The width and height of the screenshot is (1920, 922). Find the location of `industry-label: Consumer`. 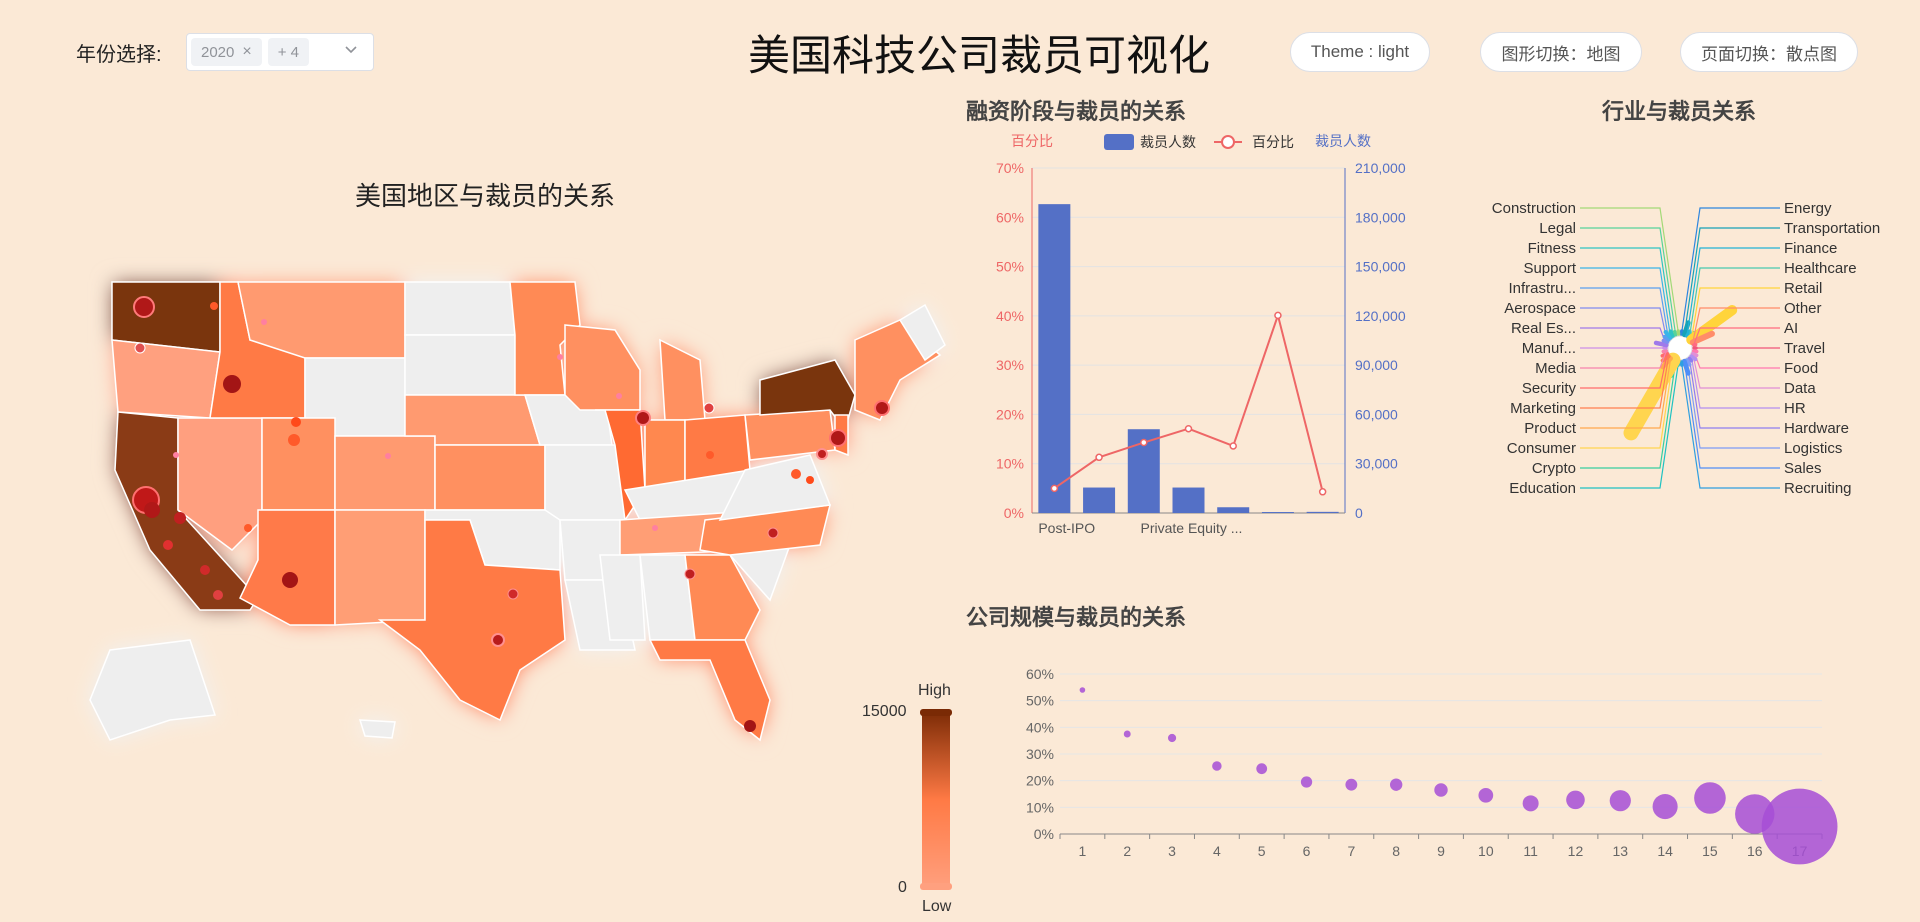

industry-label: Consumer is located at coordinates (1541, 448).